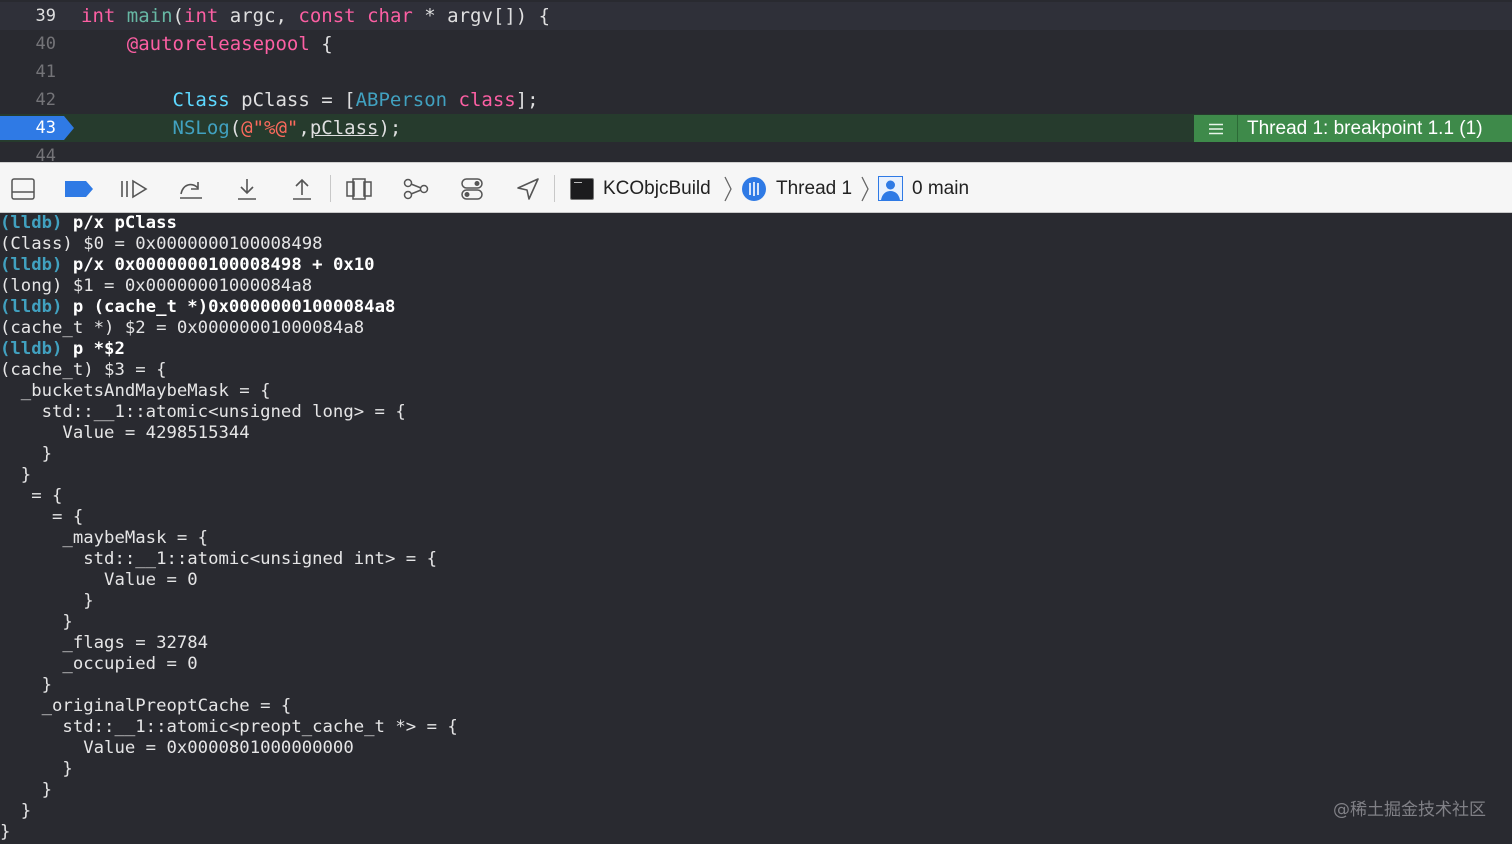 This screenshot has width=1512, height=844. What do you see at coordinates (527, 100) in the screenshot?
I see `code-token: ];` at bounding box center [527, 100].